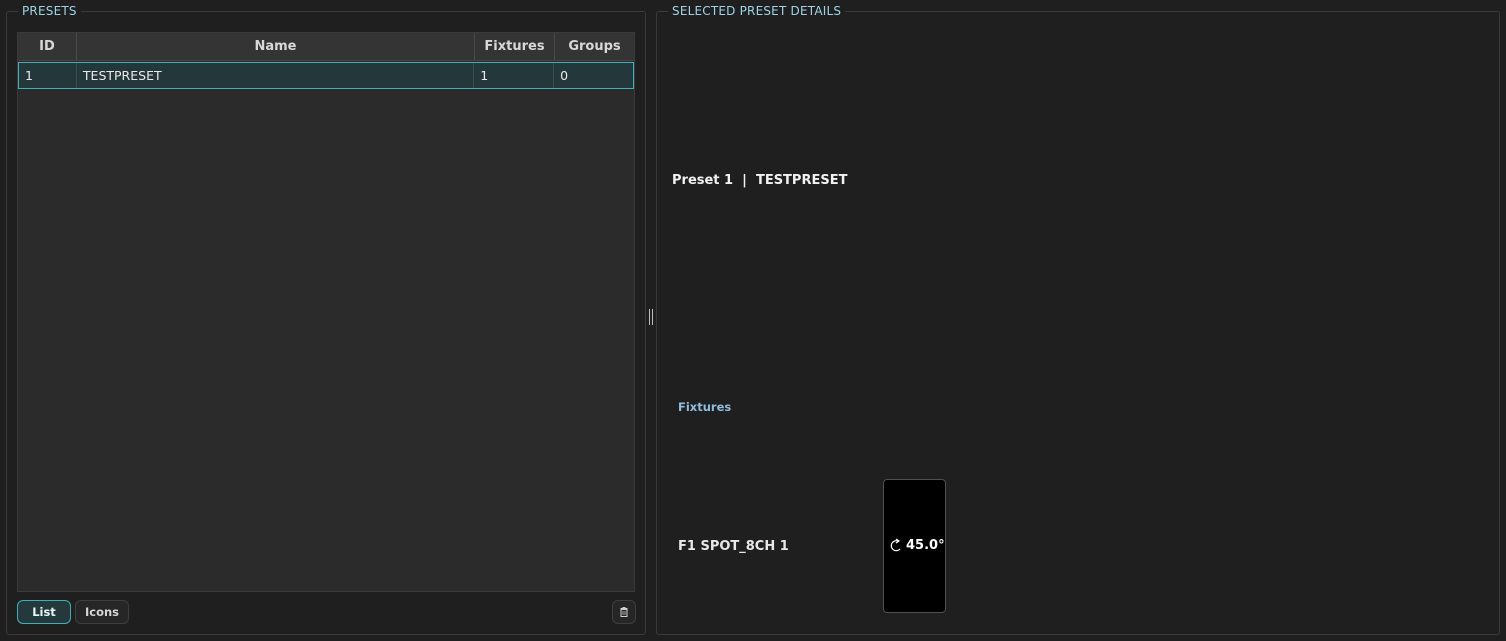 This screenshot has width=1506, height=641. I want to click on list-view-button: List, so click(44, 612).